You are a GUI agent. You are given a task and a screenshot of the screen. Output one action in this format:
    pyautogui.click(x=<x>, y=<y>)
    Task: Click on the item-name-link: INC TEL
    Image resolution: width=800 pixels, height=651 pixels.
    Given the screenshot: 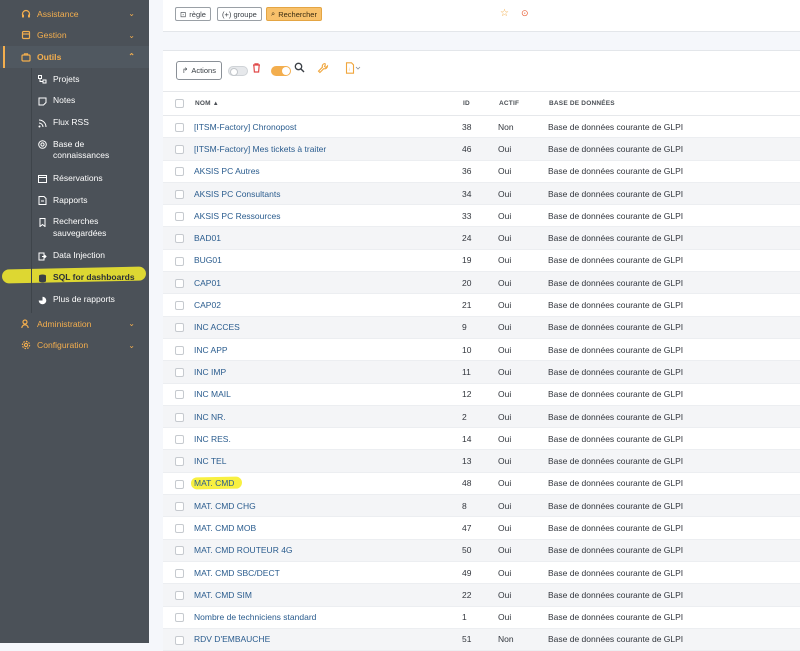 What is the action you would take?
    pyautogui.click(x=210, y=461)
    